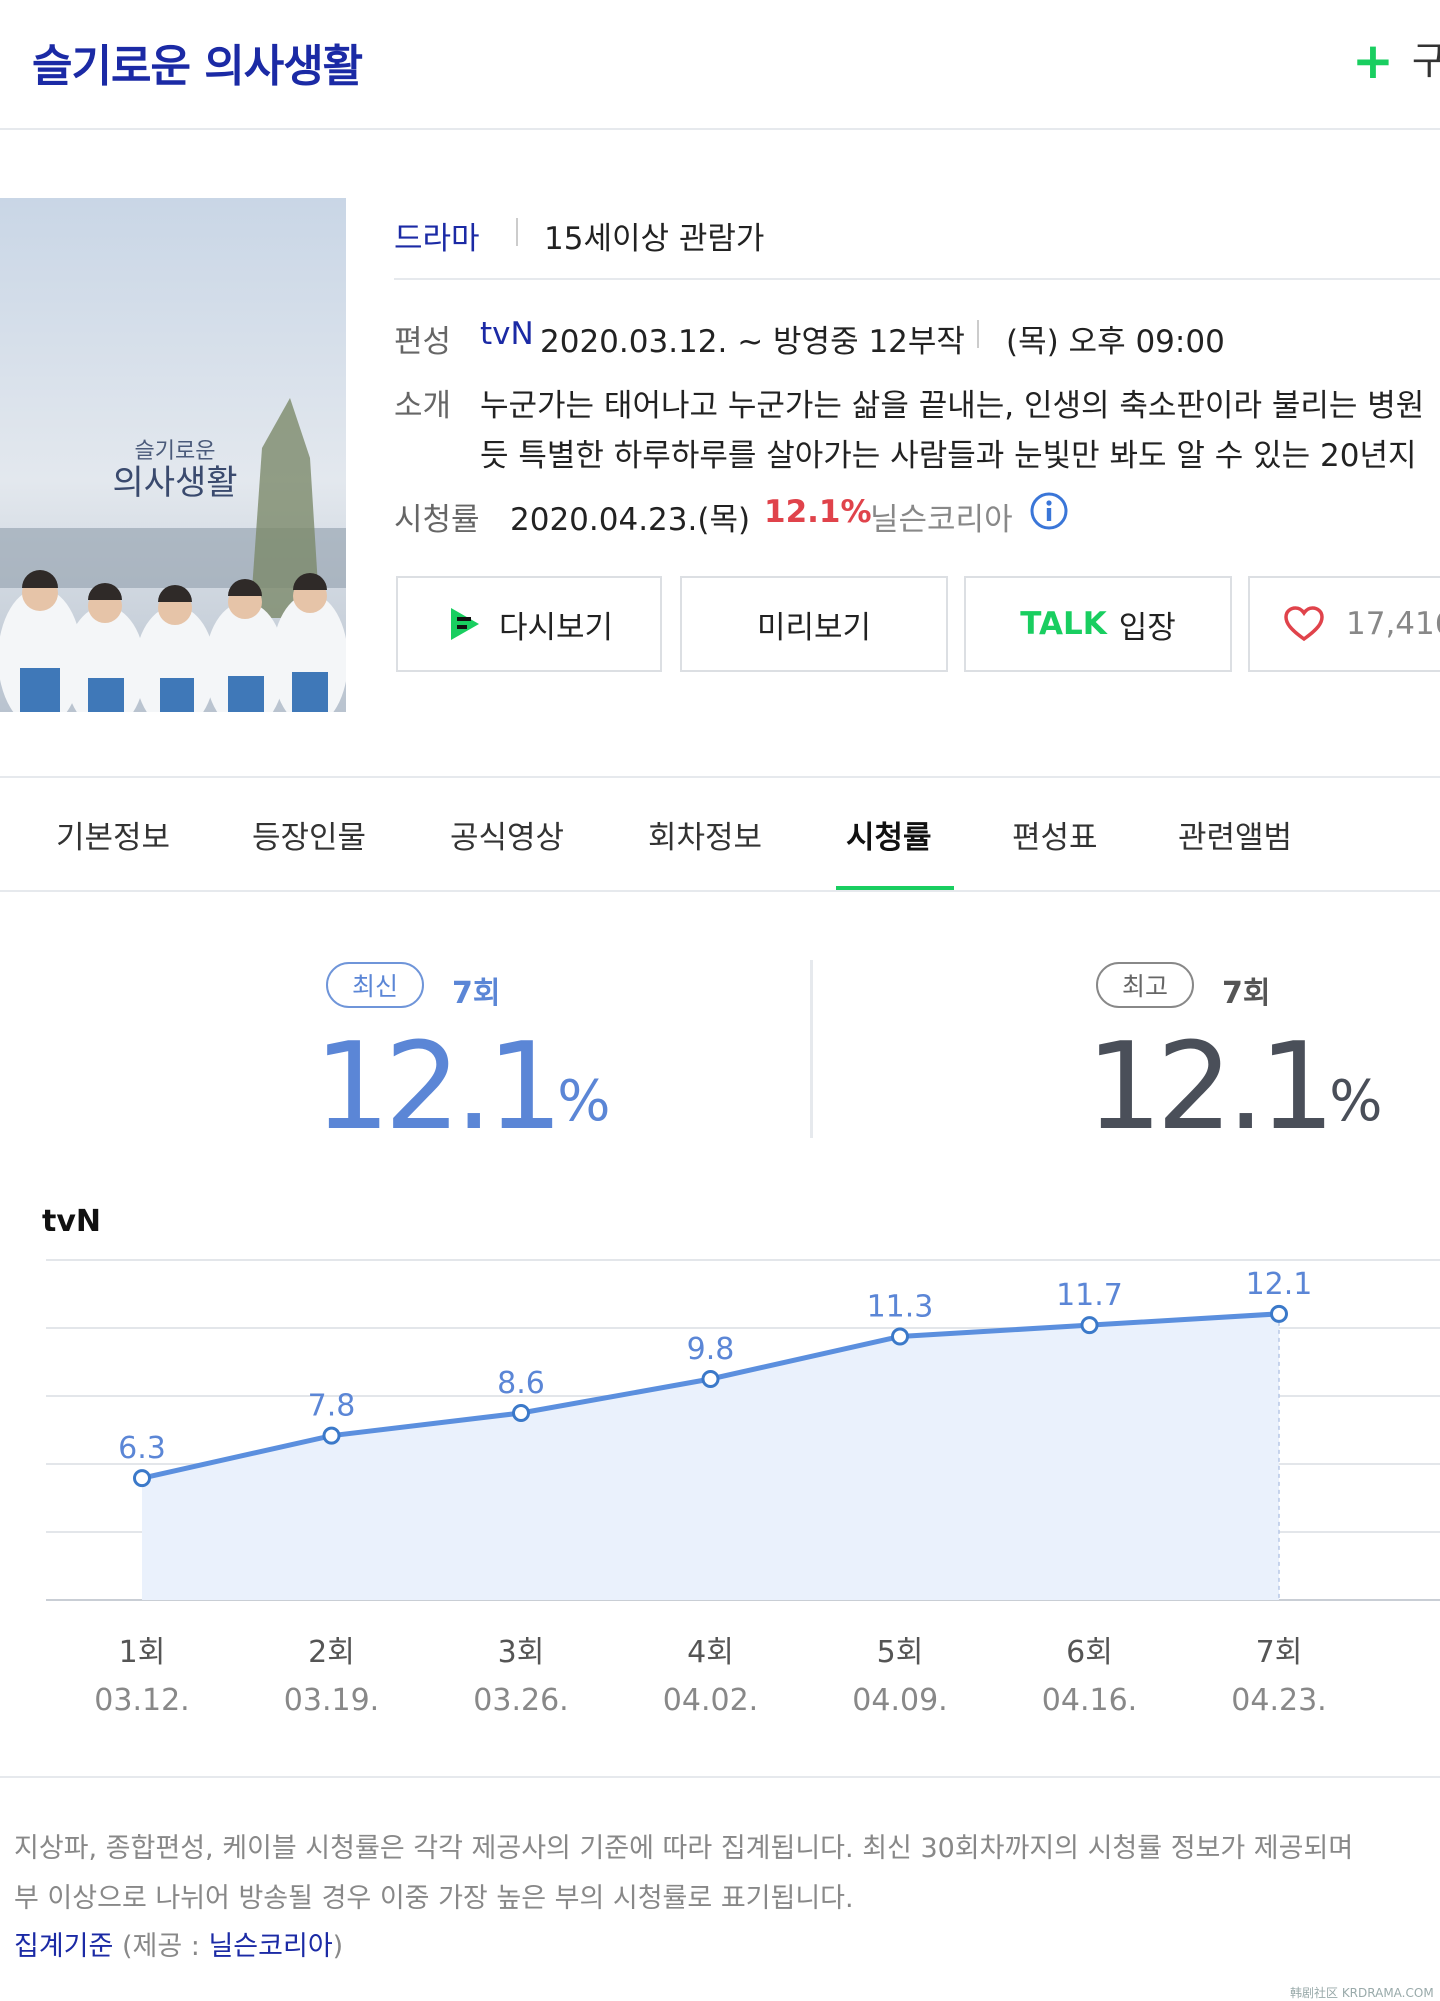 This screenshot has height=2001, width=1440. Describe the element at coordinates (375, 985) in the screenshot. I see `latest-badge: 최신` at that location.